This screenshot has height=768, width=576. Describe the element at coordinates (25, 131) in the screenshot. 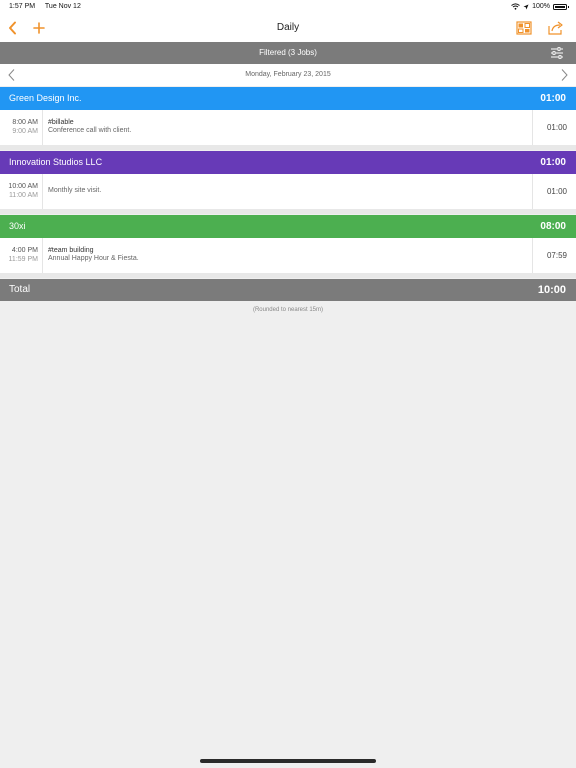

I see `entry-end-time: 9:00 AM` at that location.